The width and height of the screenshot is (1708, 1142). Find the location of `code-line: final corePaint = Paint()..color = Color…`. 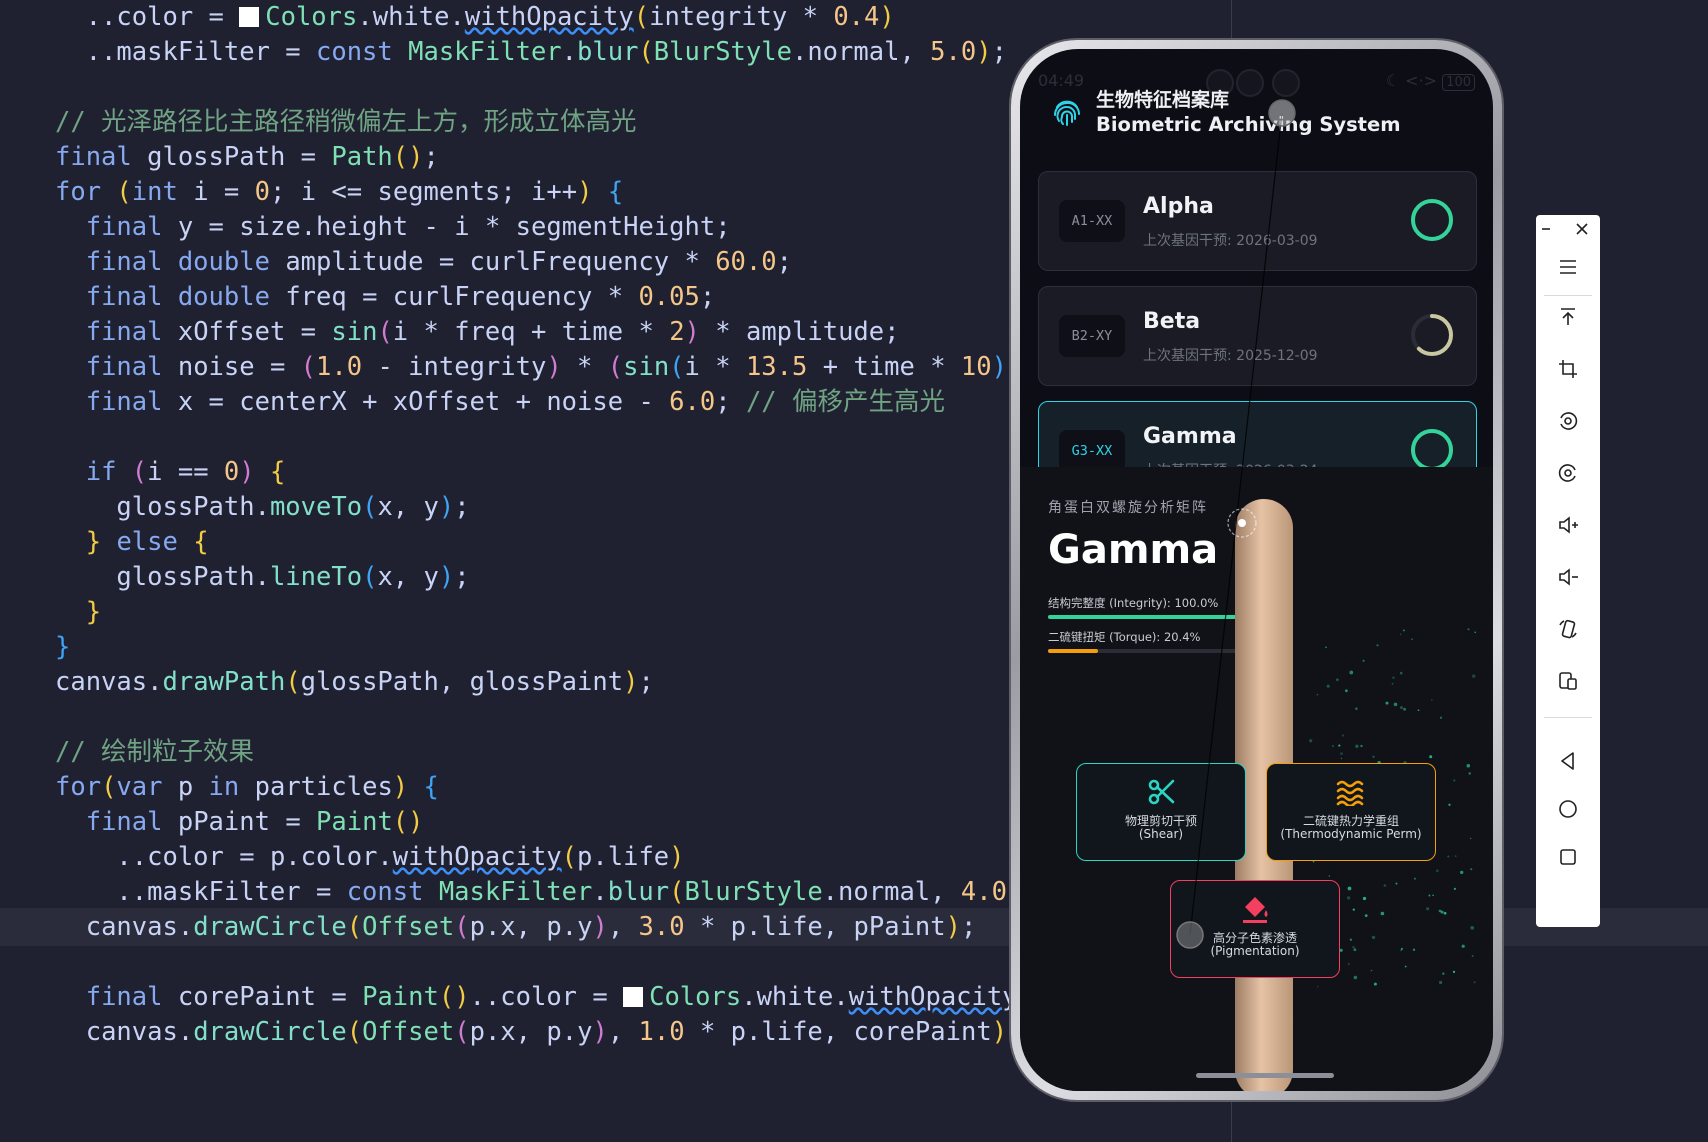

code-line: final corePaint = Paint()..color = Color… is located at coordinates (509, 997).